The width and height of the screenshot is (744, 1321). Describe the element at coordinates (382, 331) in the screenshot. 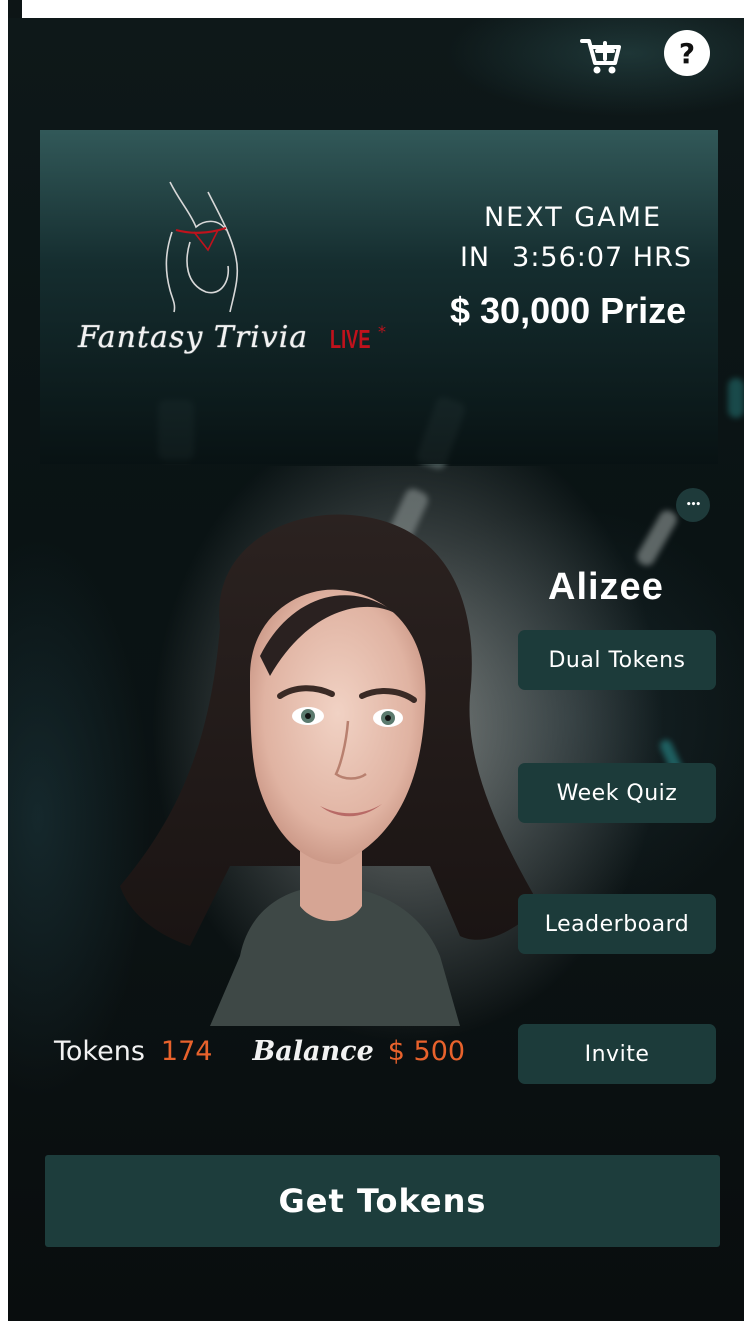

I see `logo-star: *` at that location.